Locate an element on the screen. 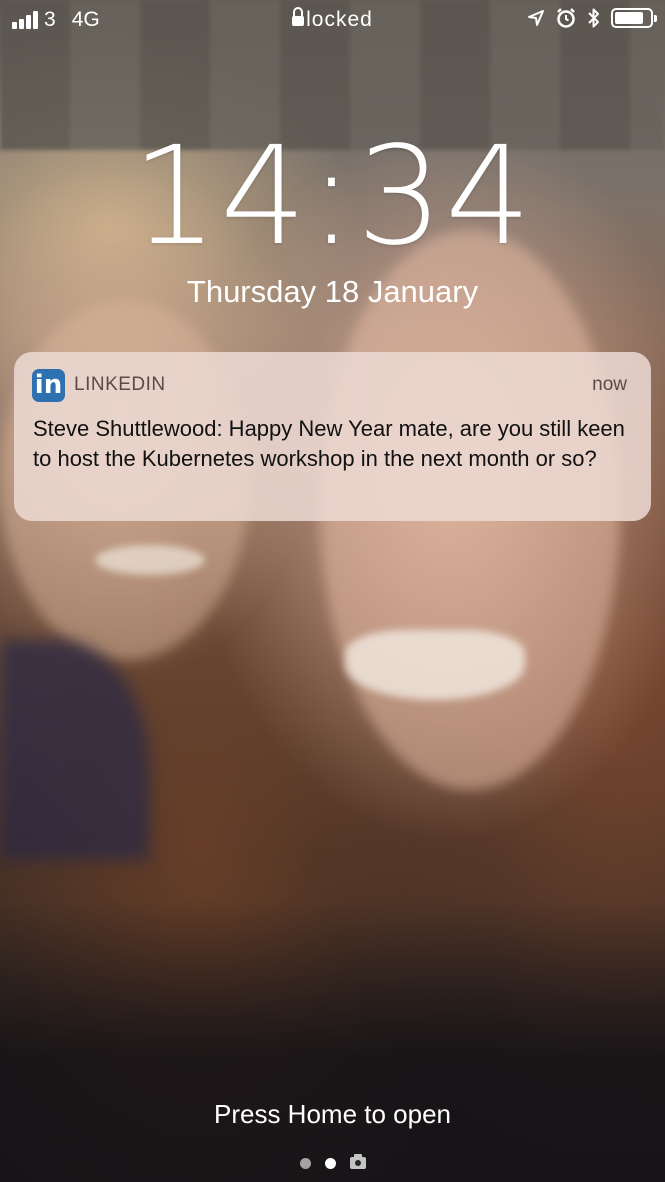 The height and width of the screenshot is (1182, 665). status-bar-right is located at coordinates (592, 18).